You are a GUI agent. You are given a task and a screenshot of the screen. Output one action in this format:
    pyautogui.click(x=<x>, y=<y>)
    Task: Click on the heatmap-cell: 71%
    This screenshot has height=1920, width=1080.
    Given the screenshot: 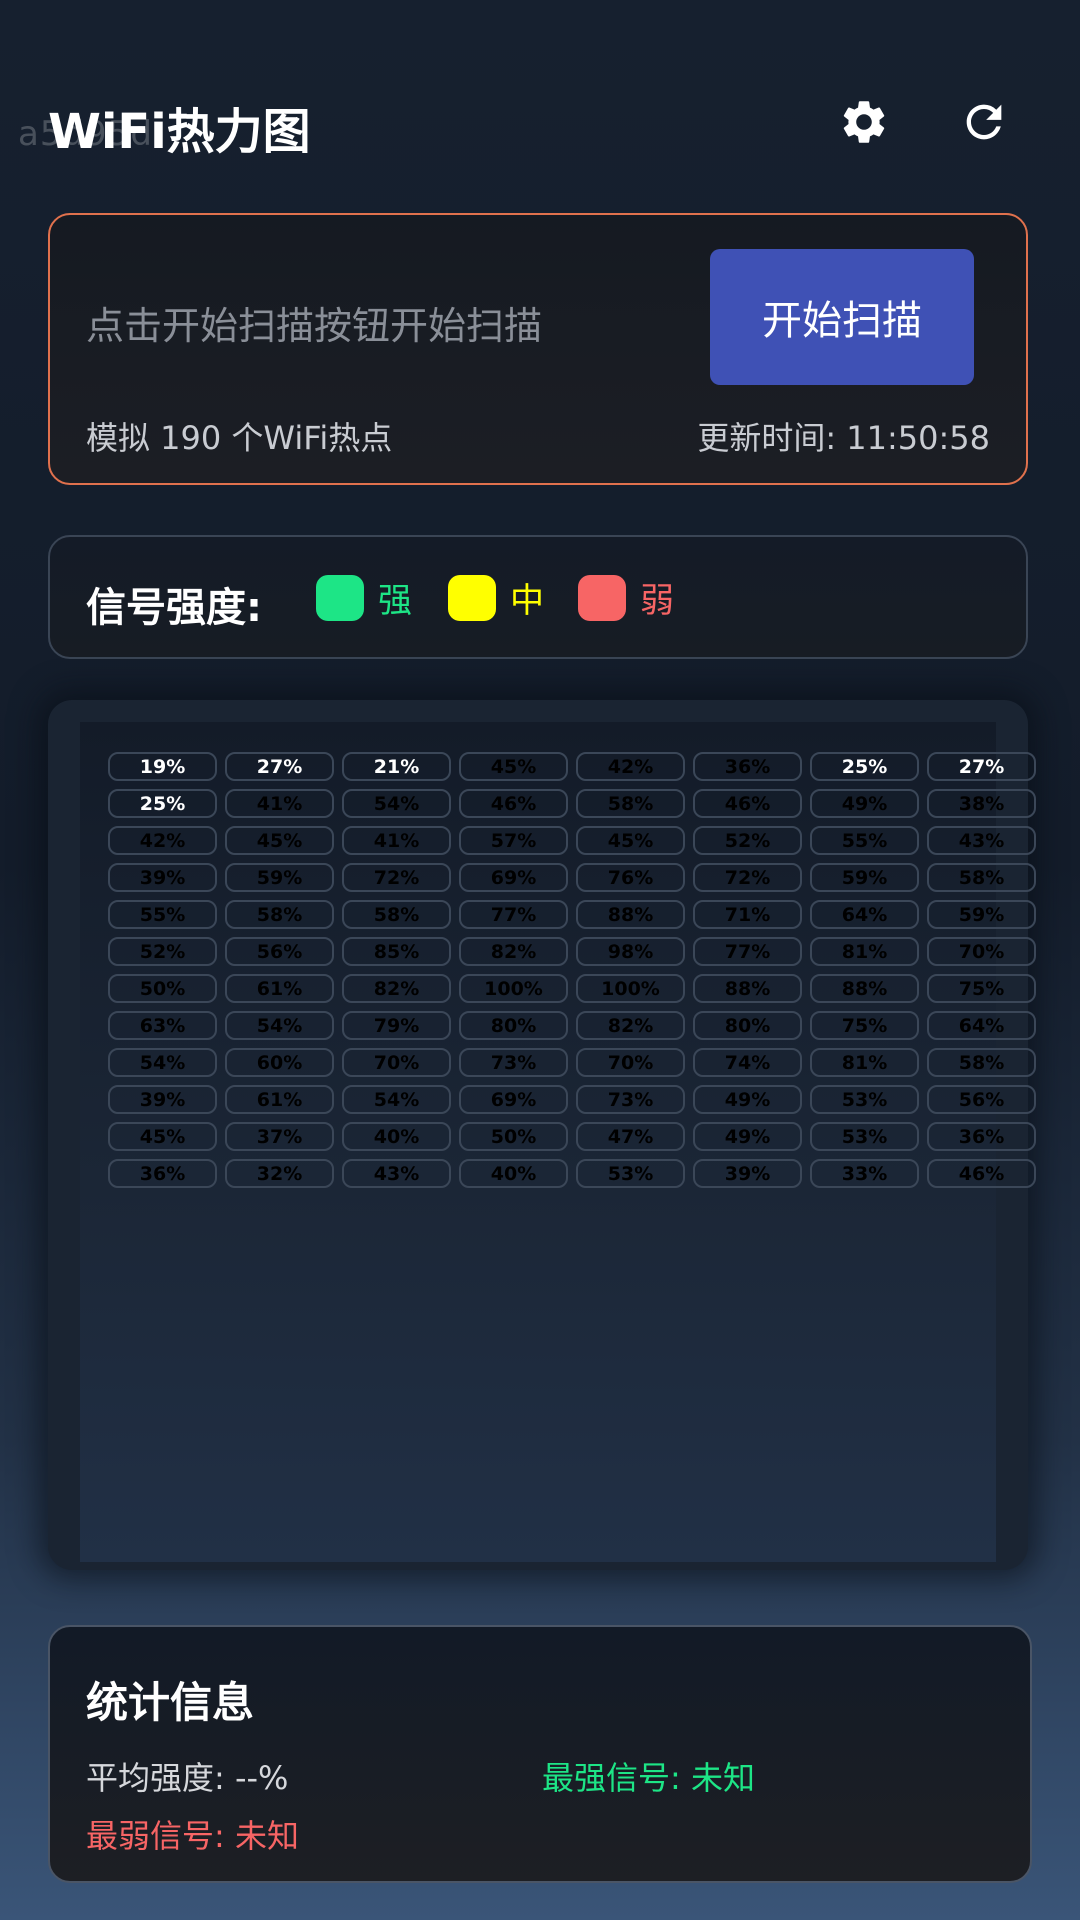 What is the action you would take?
    pyautogui.click(x=747, y=914)
    